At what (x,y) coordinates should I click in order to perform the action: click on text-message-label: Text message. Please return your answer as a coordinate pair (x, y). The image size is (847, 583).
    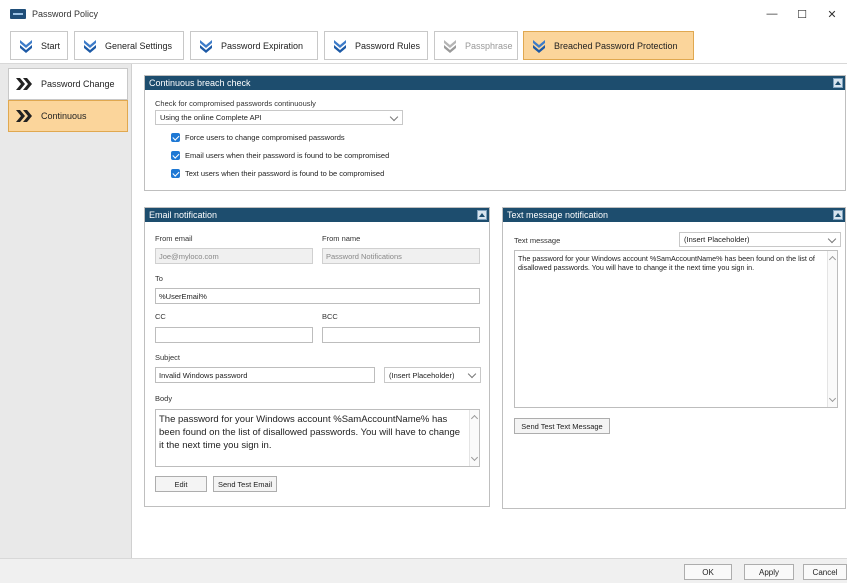
    Looking at the image, I should click on (537, 240).